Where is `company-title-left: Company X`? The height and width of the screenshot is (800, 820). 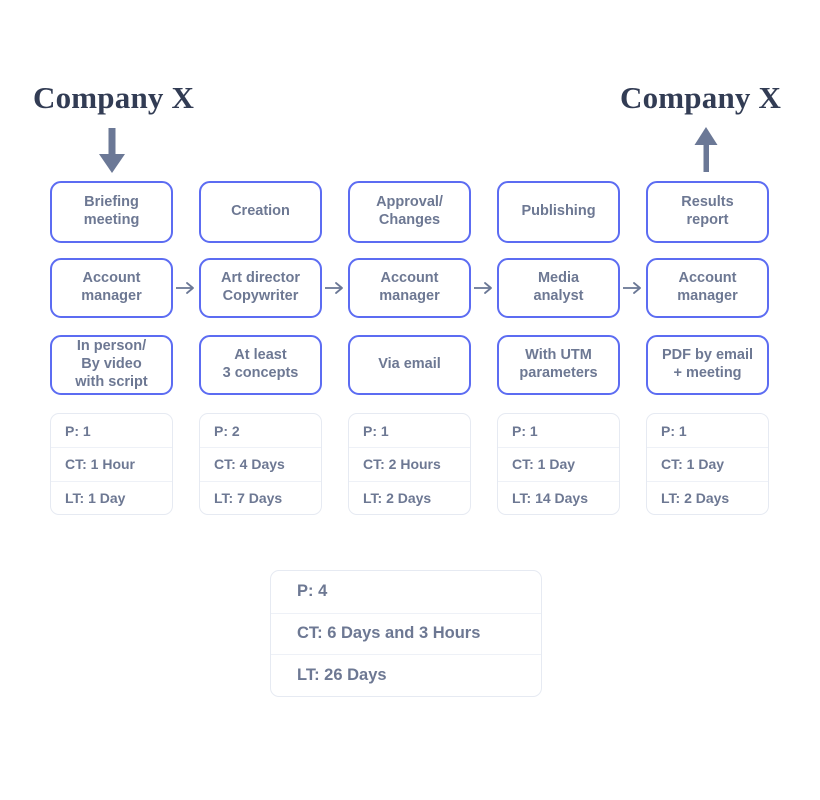 company-title-left: Company X is located at coordinates (114, 97).